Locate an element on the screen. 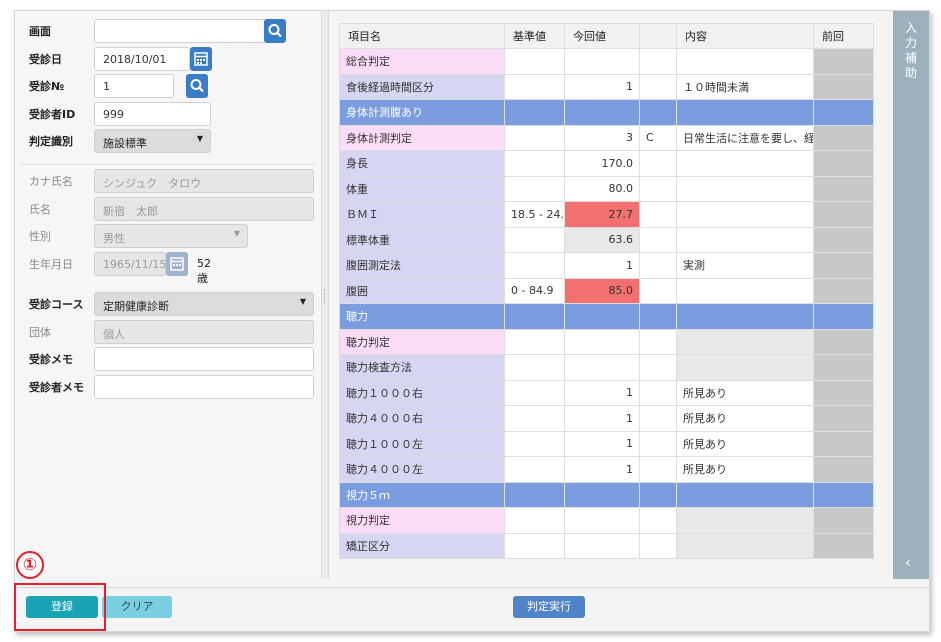 Image resolution: width=941 pixels, height=642 pixels. calendar-icon is located at coordinates (201, 59).